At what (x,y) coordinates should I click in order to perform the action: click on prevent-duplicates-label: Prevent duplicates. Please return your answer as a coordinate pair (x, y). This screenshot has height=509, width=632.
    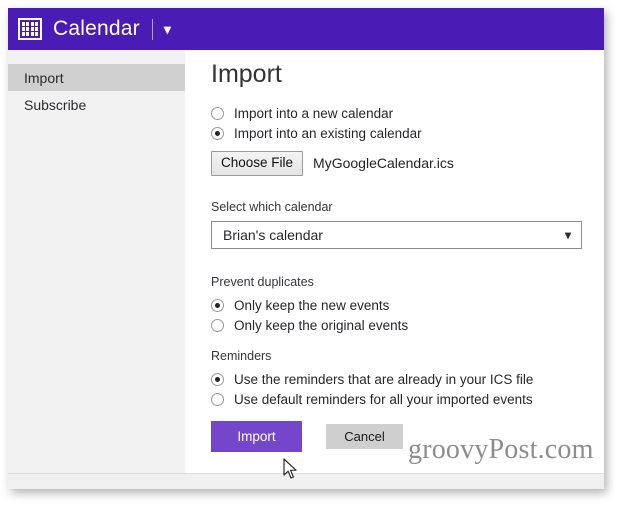
    Looking at the image, I should click on (262, 282).